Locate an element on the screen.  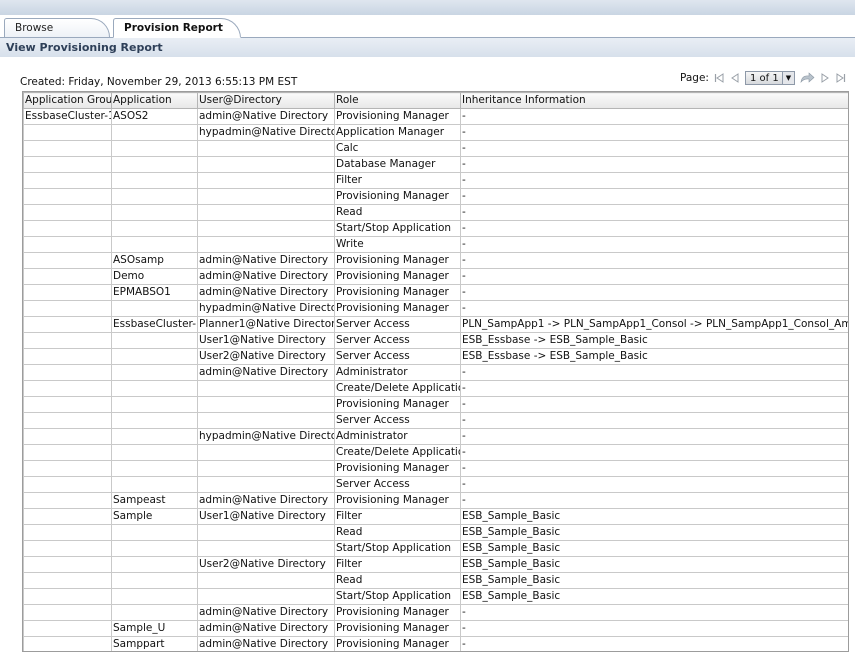
column-header-user-directory: User@Directory is located at coordinates (266, 100).